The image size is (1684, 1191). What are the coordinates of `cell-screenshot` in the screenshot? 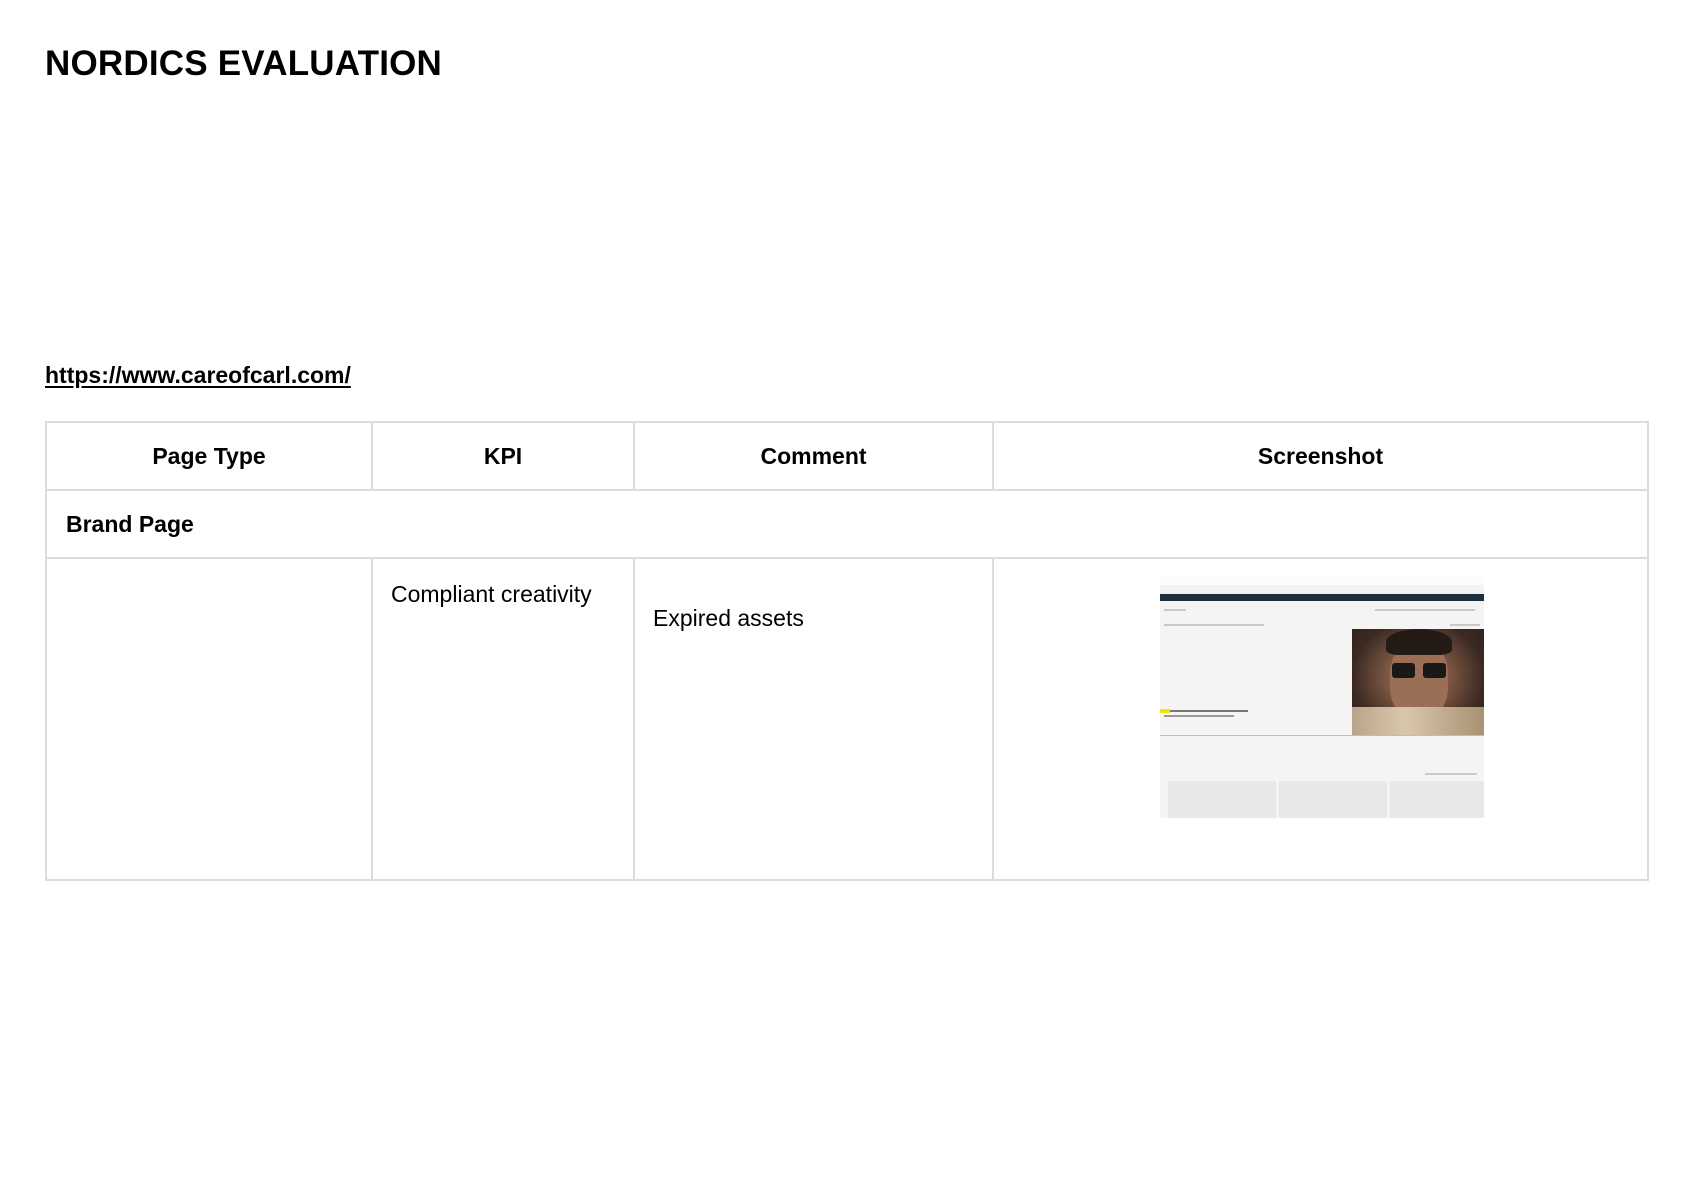 It's located at (1320, 719).